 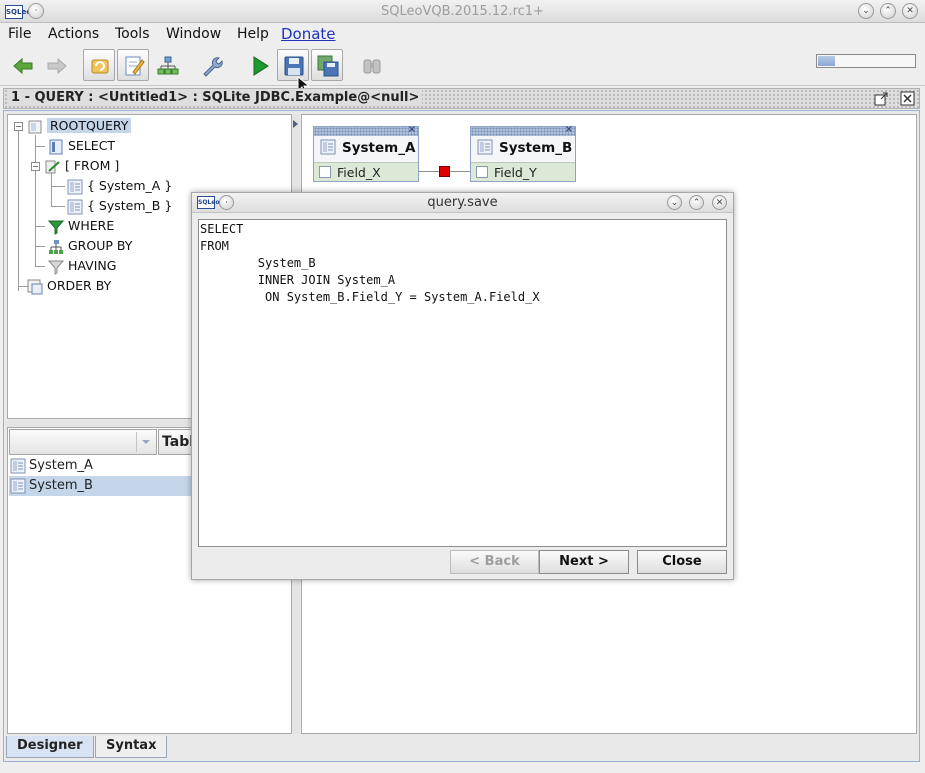 I want to click on tree-label-where: WHERE, so click(x=91, y=225).